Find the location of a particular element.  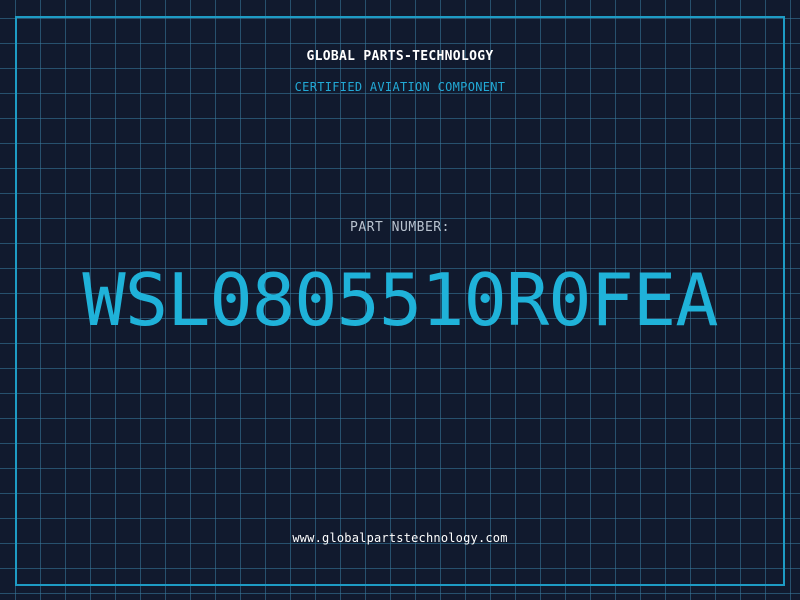

subtitle: CERTIFIED AVIATION COMPONENT is located at coordinates (400, 87).